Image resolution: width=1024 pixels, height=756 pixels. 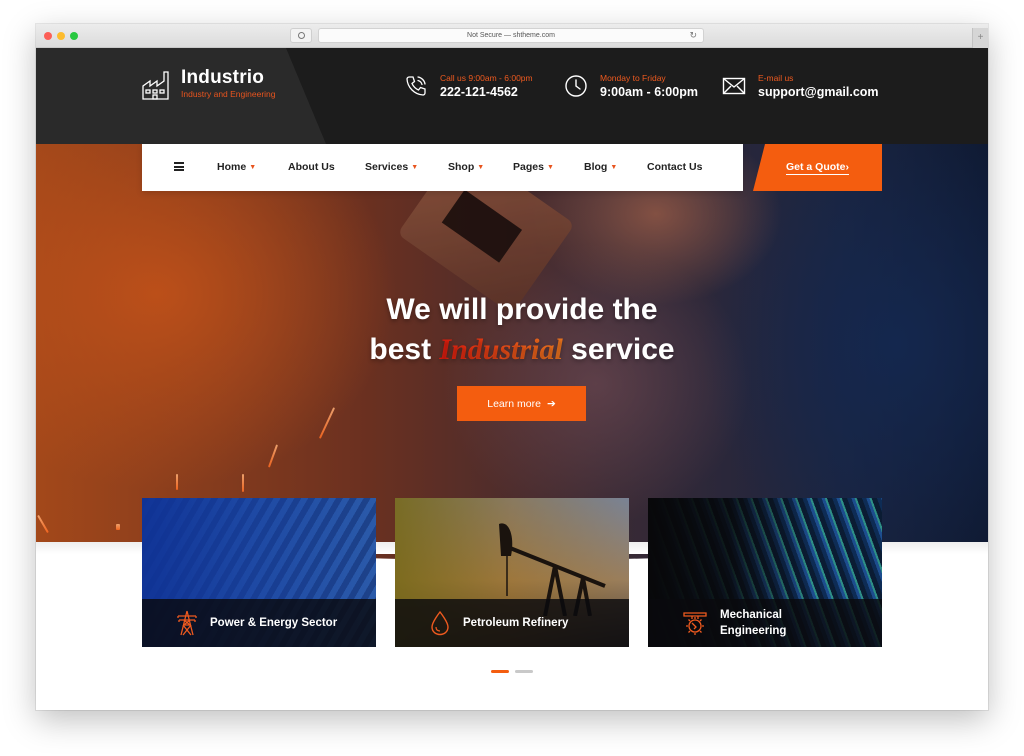 What do you see at coordinates (259, 572) in the screenshot?
I see `service-card-power-energy: Power & Energy Sector` at bounding box center [259, 572].